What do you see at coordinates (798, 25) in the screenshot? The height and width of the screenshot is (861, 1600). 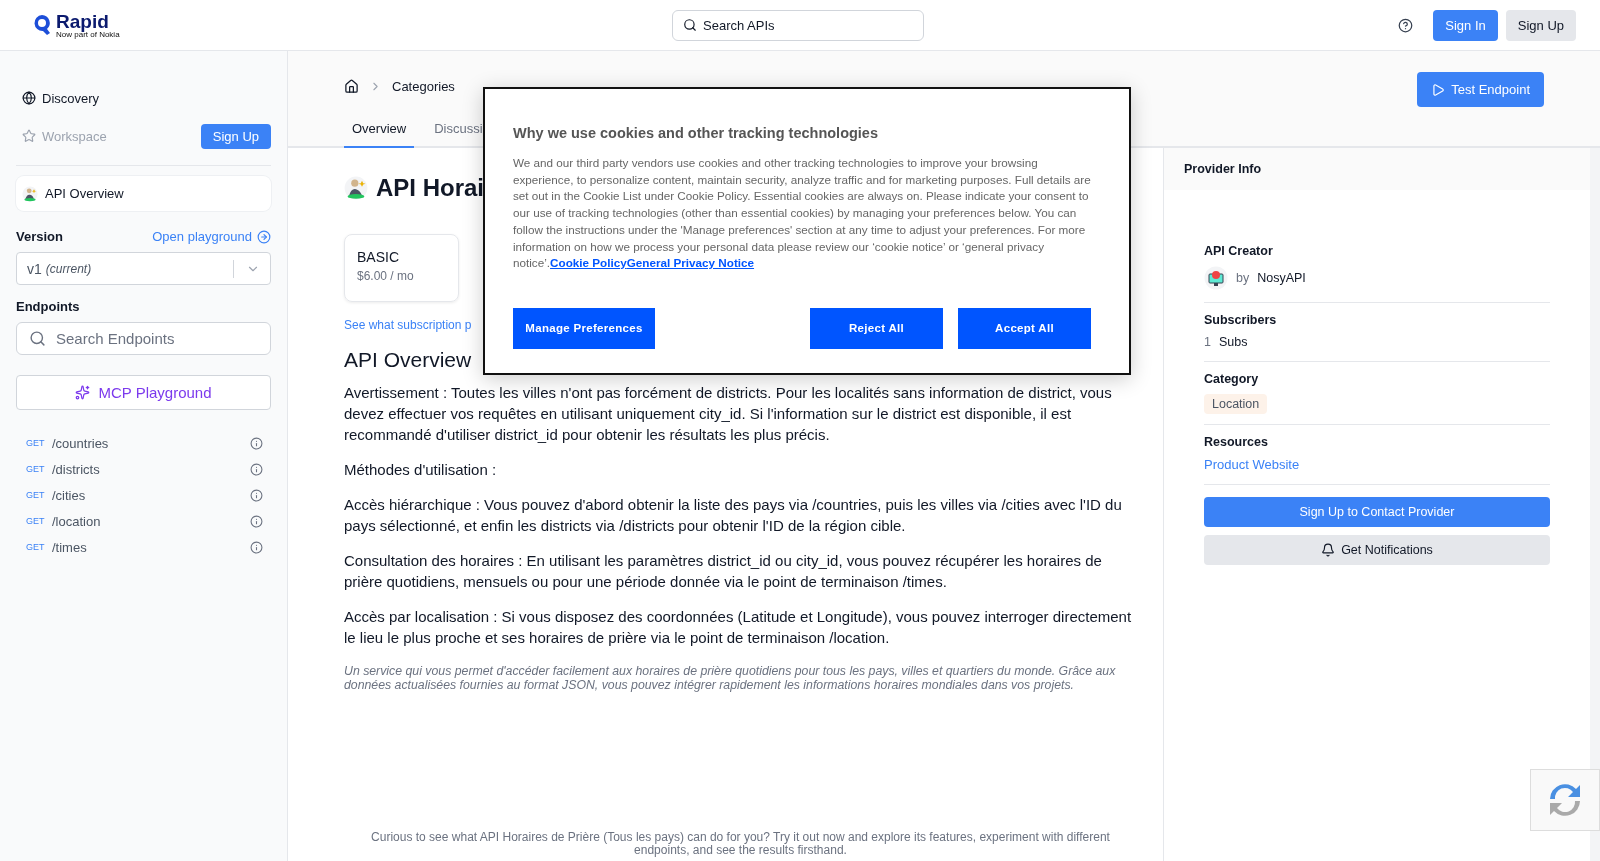 I see `search-field: Search APIs` at bounding box center [798, 25].